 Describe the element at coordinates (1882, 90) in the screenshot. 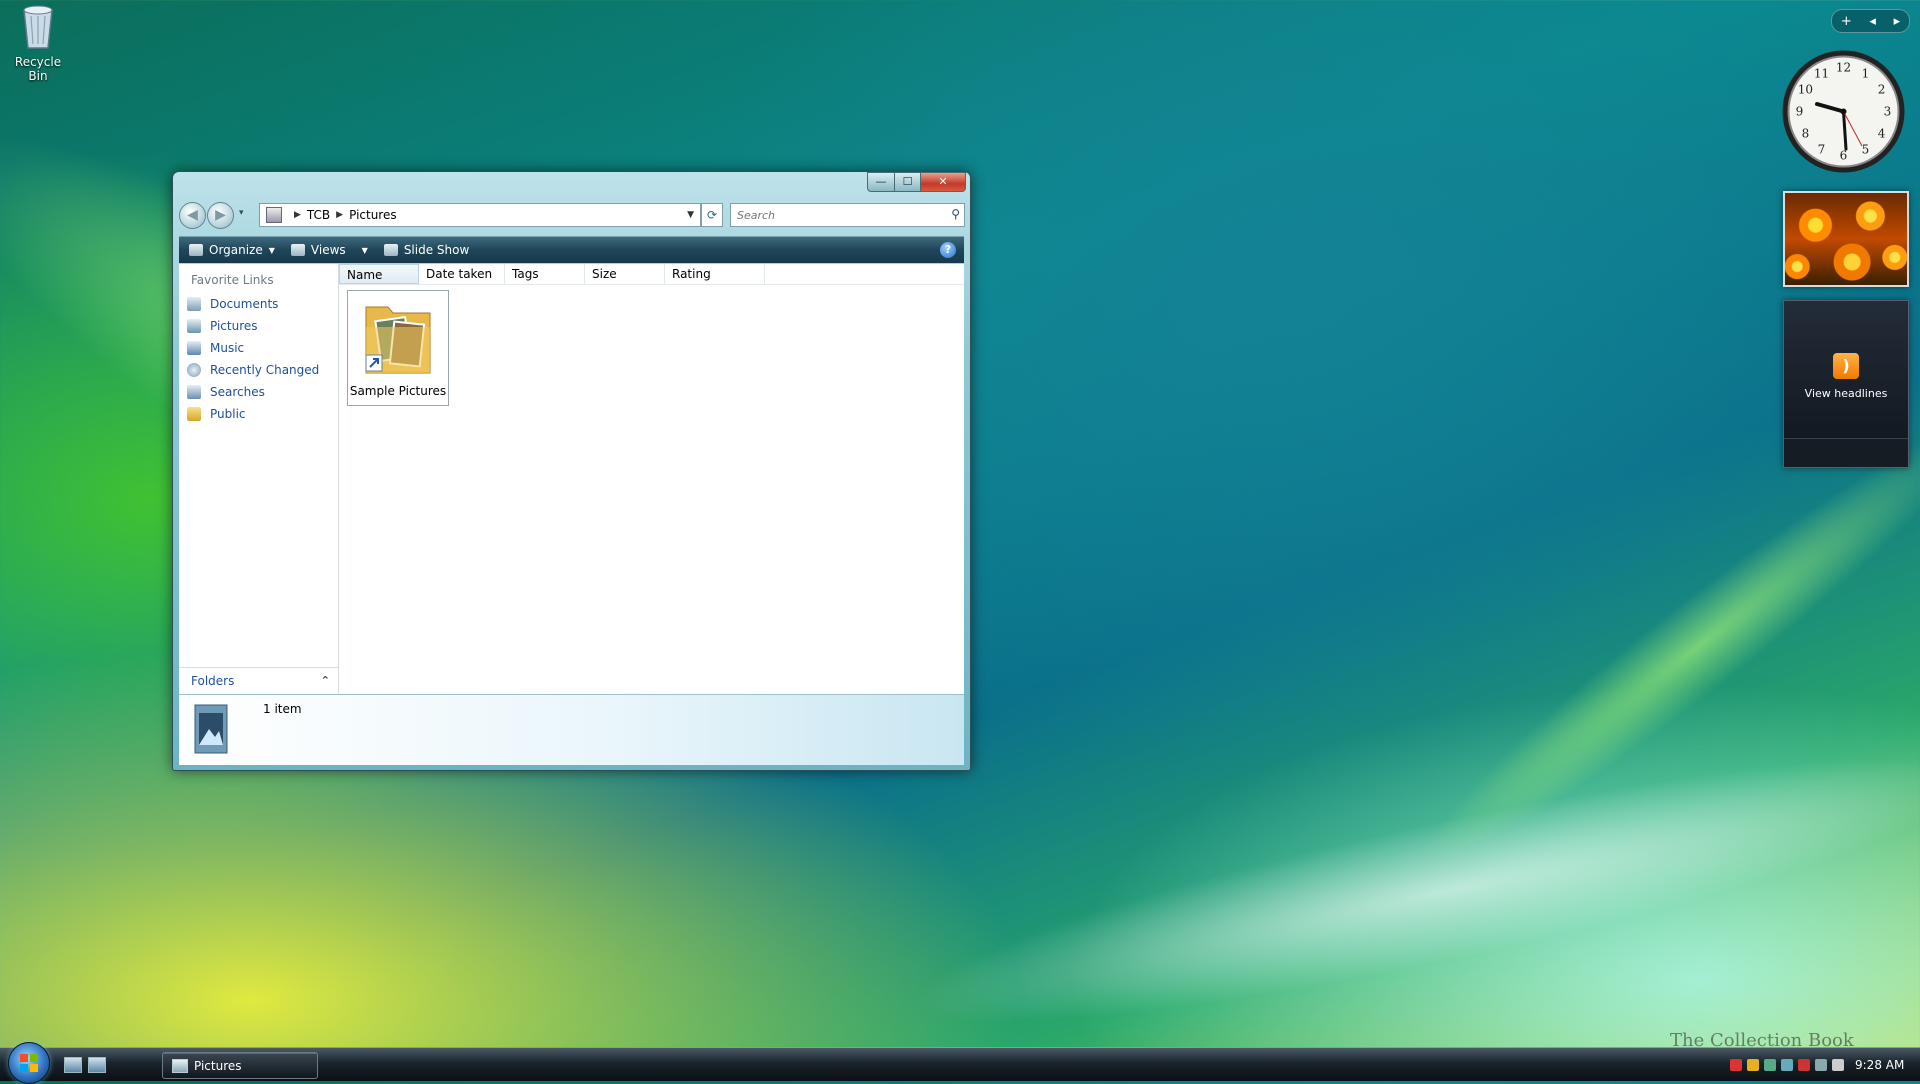

I see `clock-numeral: 2` at that location.